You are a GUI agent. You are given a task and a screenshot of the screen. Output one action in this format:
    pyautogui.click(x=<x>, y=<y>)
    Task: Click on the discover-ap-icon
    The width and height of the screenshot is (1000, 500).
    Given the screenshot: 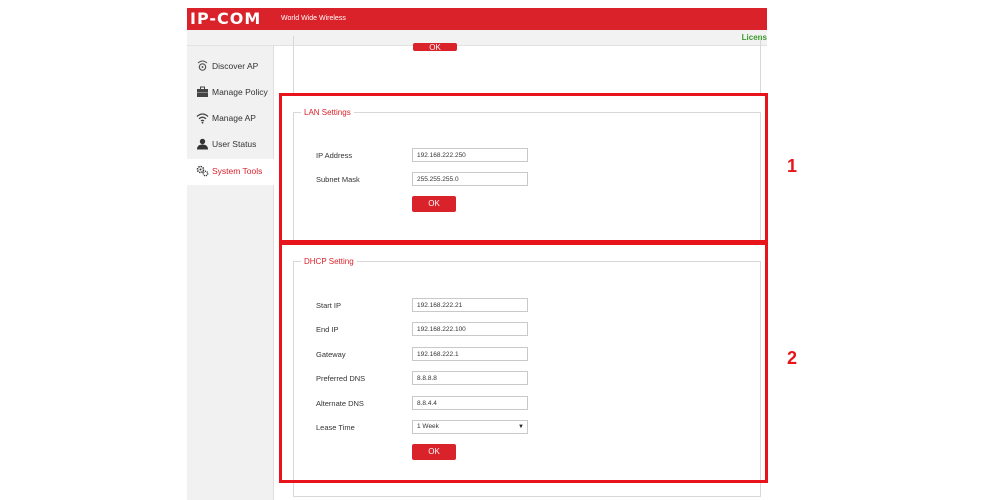 What is the action you would take?
    pyautogui.click(x=202, y=65)
    